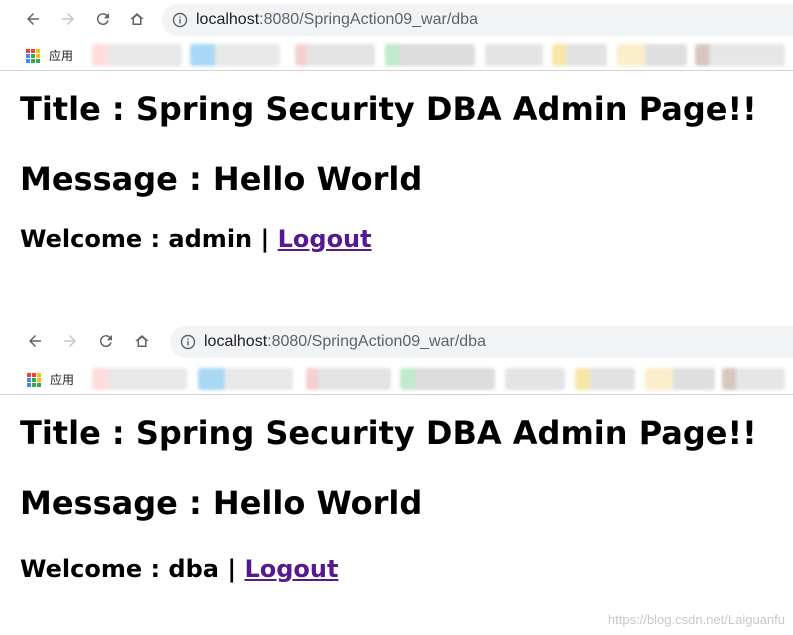  I want to click on welcome-line: Welcome : dba | Logout, so click(179, 569).